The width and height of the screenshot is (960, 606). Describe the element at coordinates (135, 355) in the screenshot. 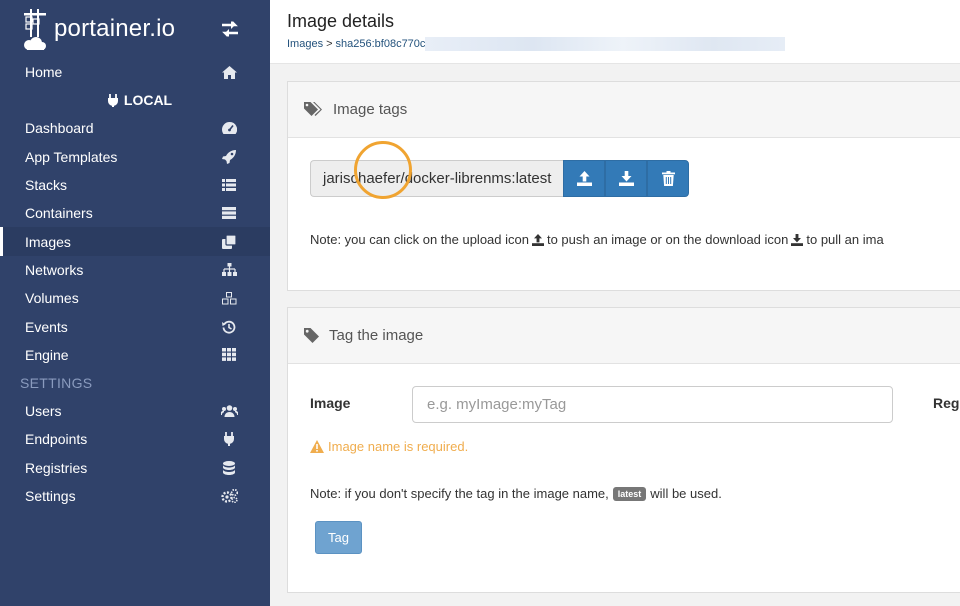

I see `sidebar-item-engine: Engine` at that location.